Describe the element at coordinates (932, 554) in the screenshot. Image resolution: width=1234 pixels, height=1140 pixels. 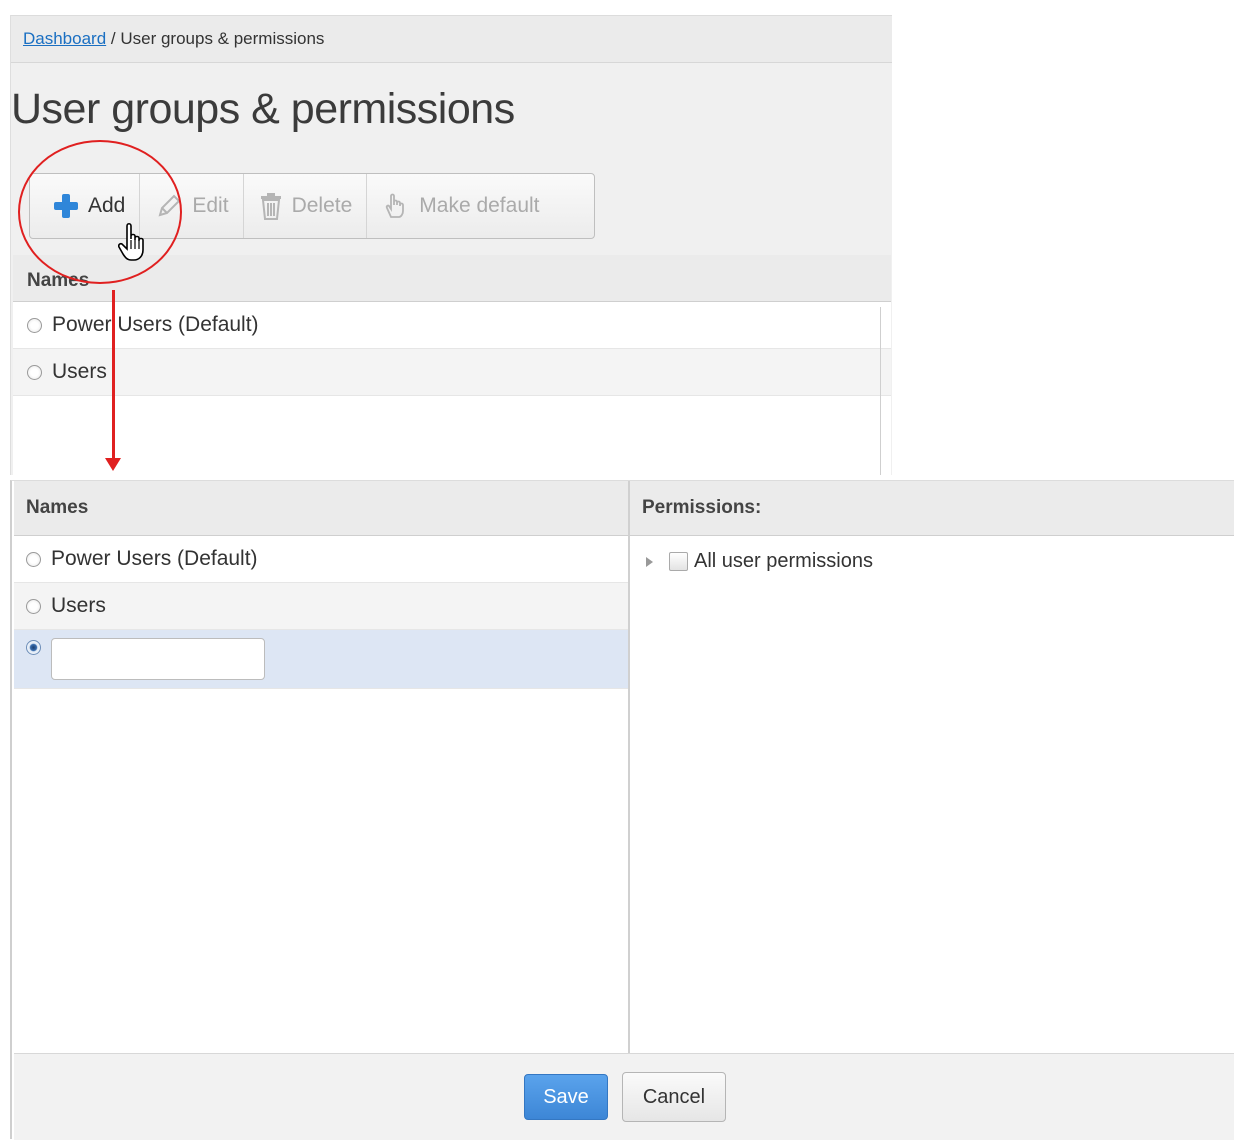
I see `permission-tree-item: All user permissions` at that location.